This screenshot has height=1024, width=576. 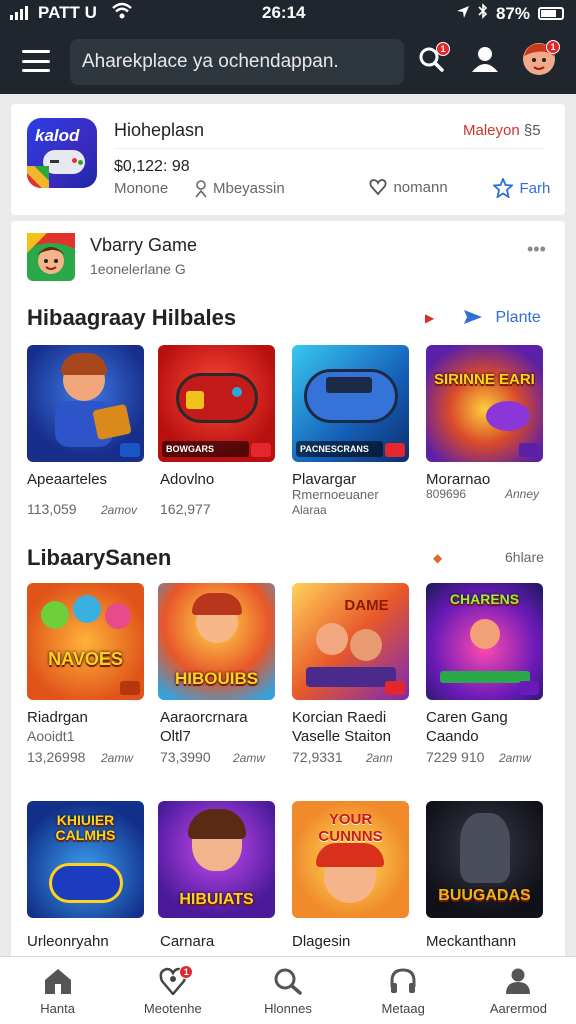 I want to click on section-action: Plante, so click(x=502, y=319).